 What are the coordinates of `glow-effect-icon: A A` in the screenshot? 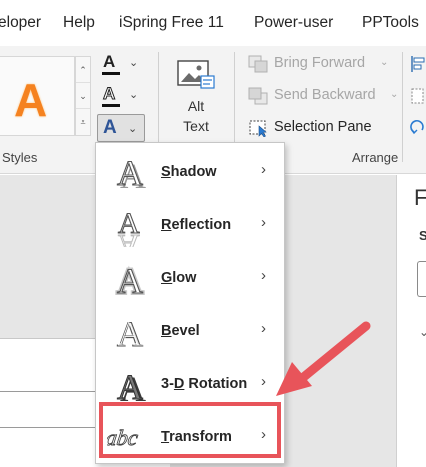 It's located at (130, 279).